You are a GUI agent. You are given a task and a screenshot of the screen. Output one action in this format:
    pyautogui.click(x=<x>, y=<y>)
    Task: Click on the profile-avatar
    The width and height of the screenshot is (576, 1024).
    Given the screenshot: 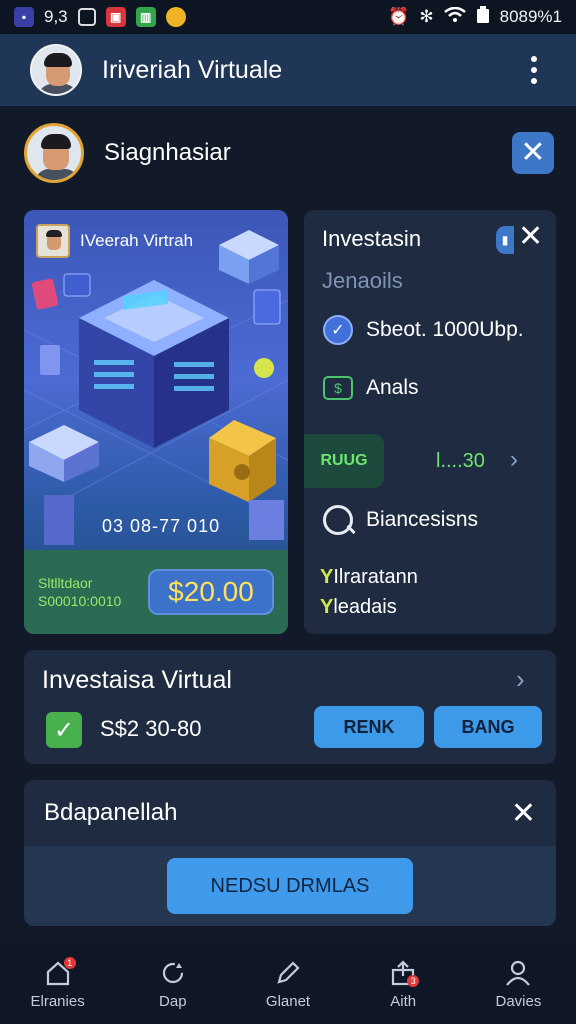 What is the action you would take?
    pyautogui.click(x=54, y=153)
    